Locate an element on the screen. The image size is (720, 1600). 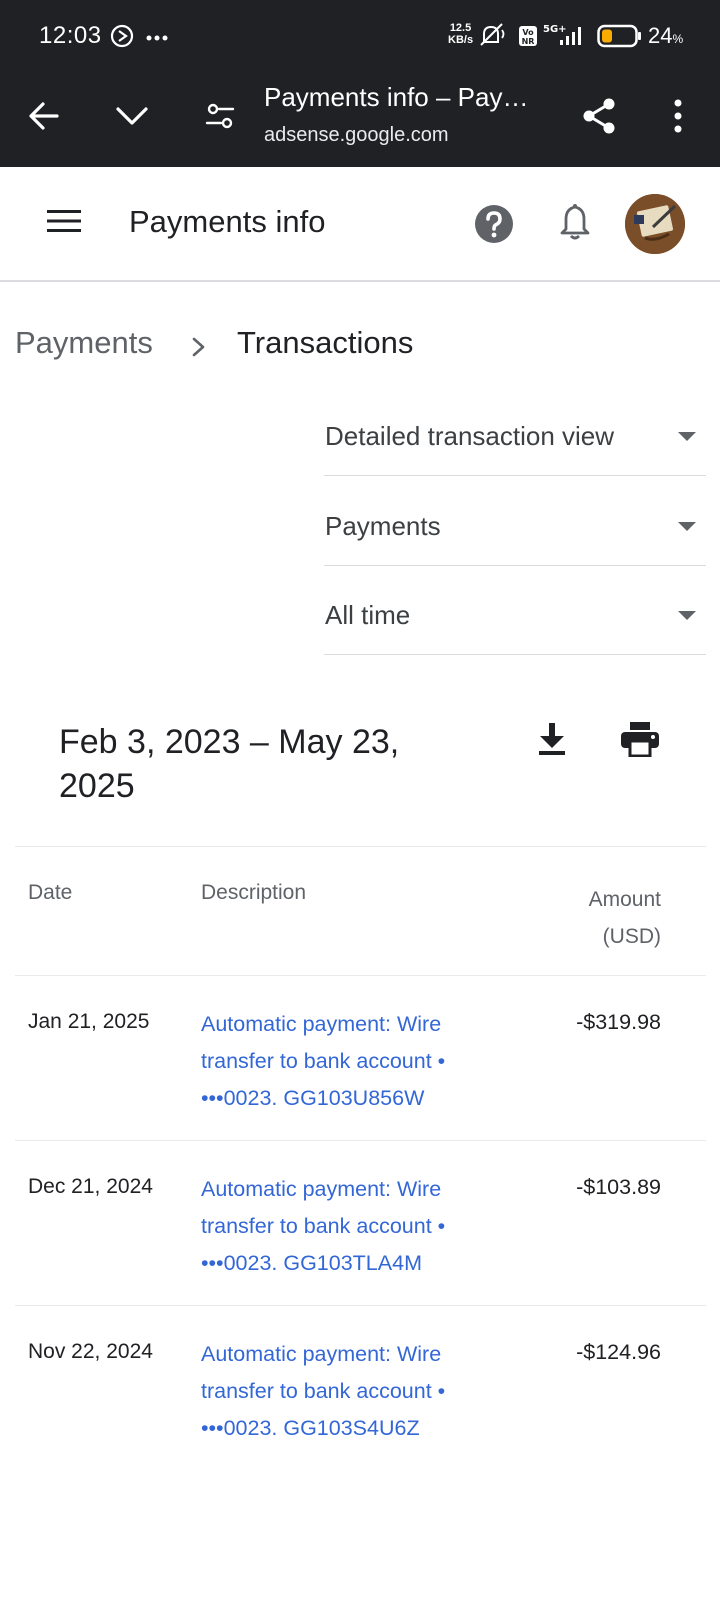
browser-toolbar: Payments info – Pay… adsense.google.com is located at coordinates (360, 119).